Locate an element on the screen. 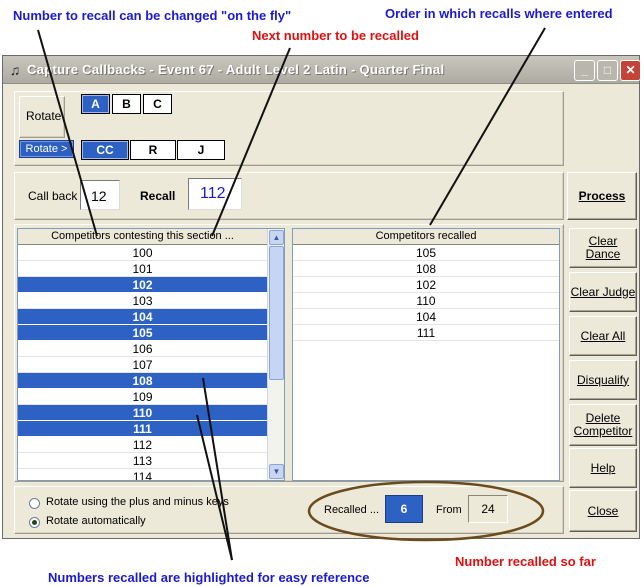 The image size is (644, 586). competitor-row: 108 is located at coordinates (142, 381).